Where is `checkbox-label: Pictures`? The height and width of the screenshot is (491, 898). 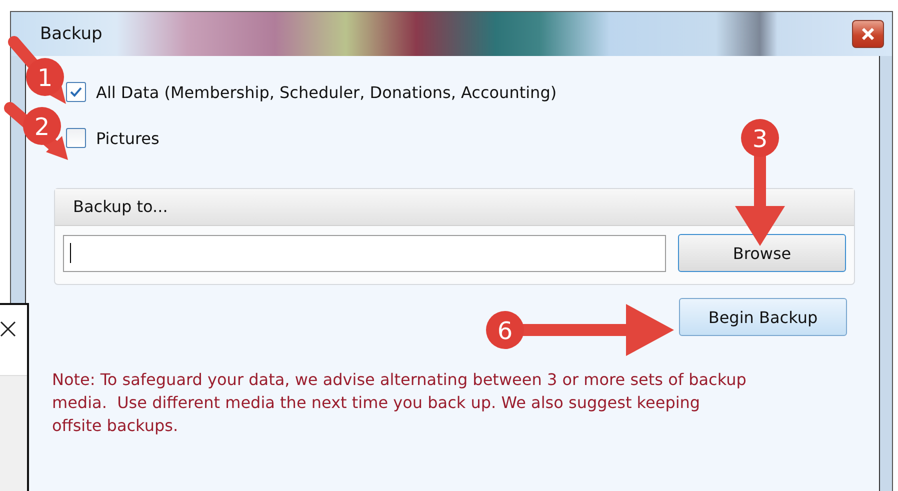 checkbox-label: Pictures is located at coordinates (128, 138).